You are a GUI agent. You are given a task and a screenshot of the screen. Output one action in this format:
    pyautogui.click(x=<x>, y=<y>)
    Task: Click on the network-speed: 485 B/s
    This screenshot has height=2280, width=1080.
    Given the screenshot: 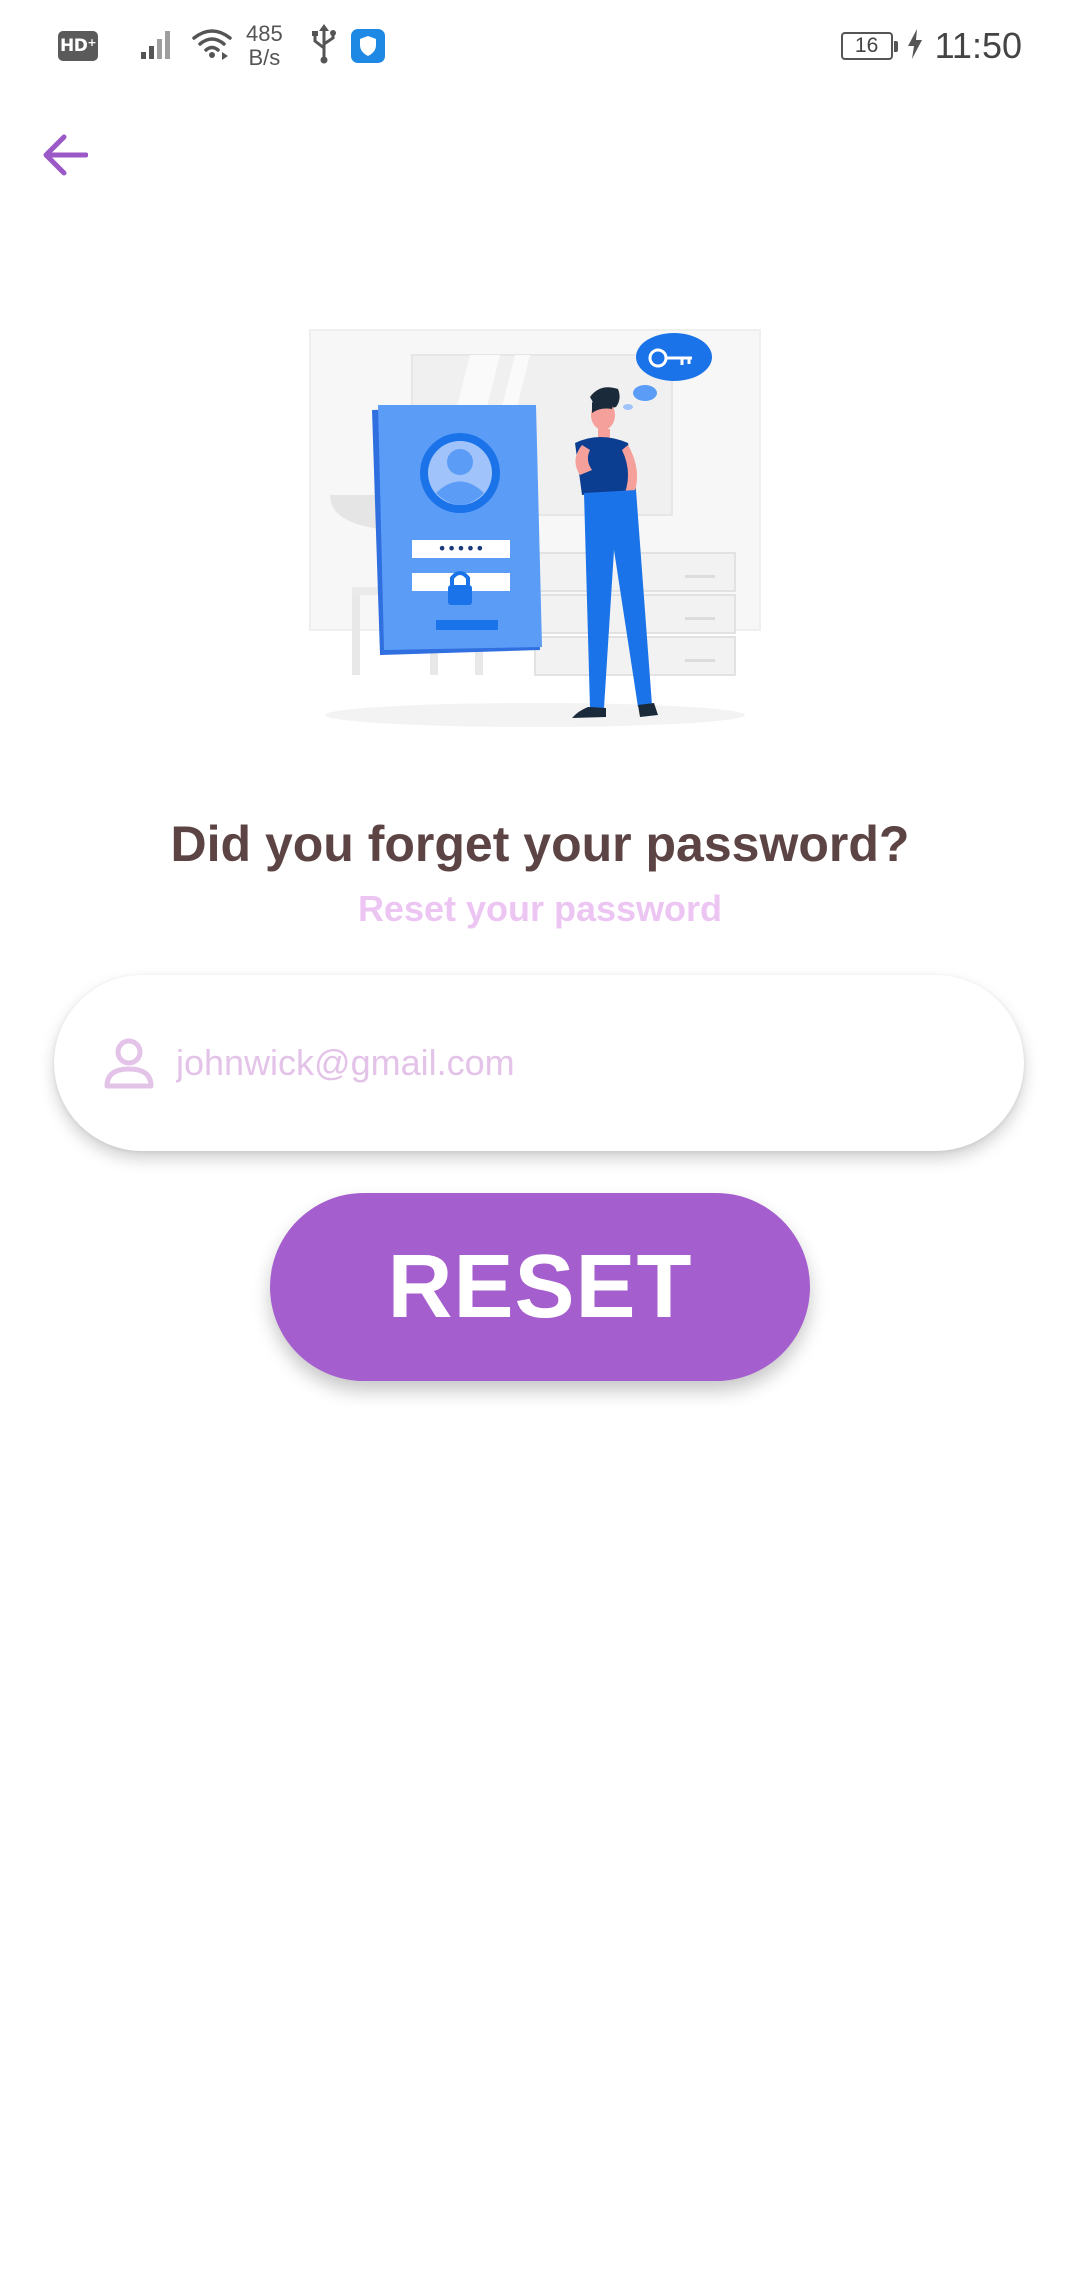 What is the action you would take?
    pyautogui.click(x=264, y=46)
    